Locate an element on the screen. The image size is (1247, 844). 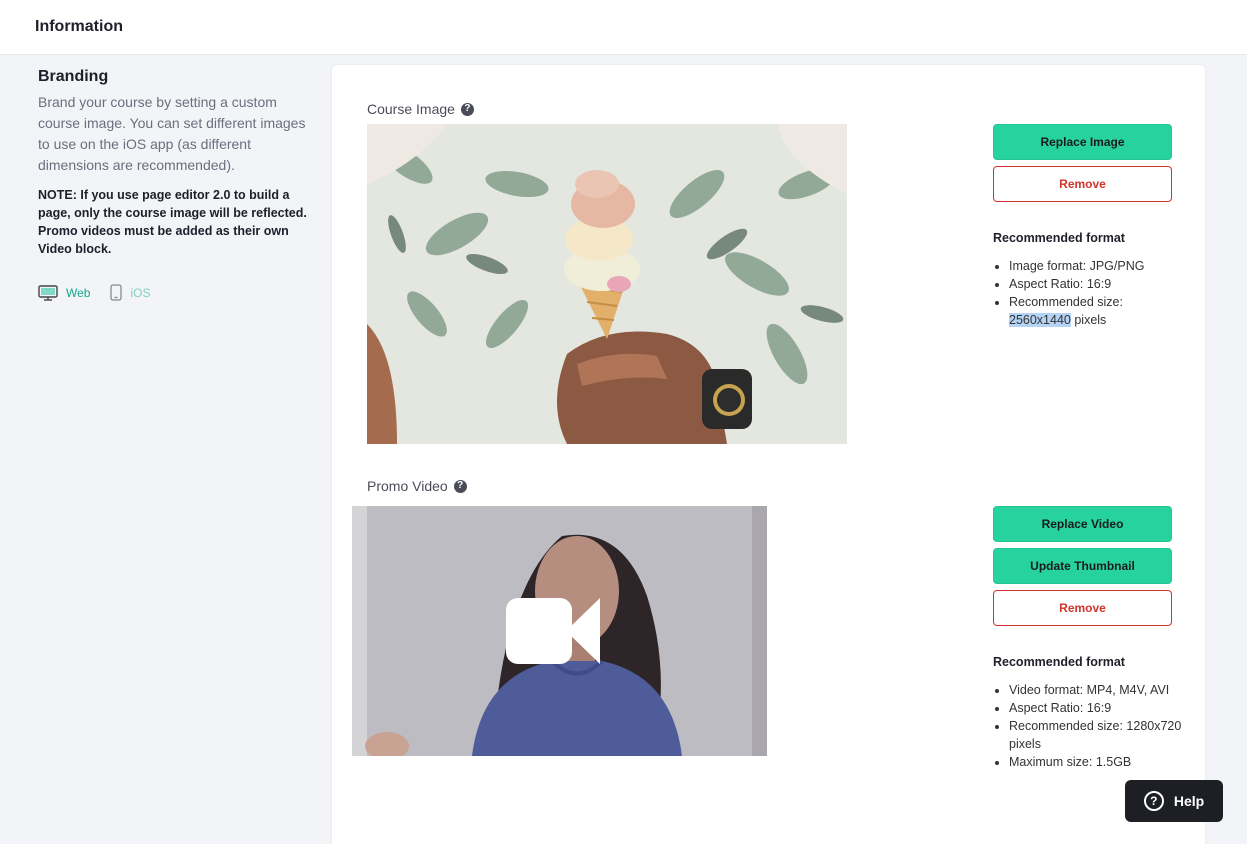
monitor-icon is located at coordinates (48, 292).